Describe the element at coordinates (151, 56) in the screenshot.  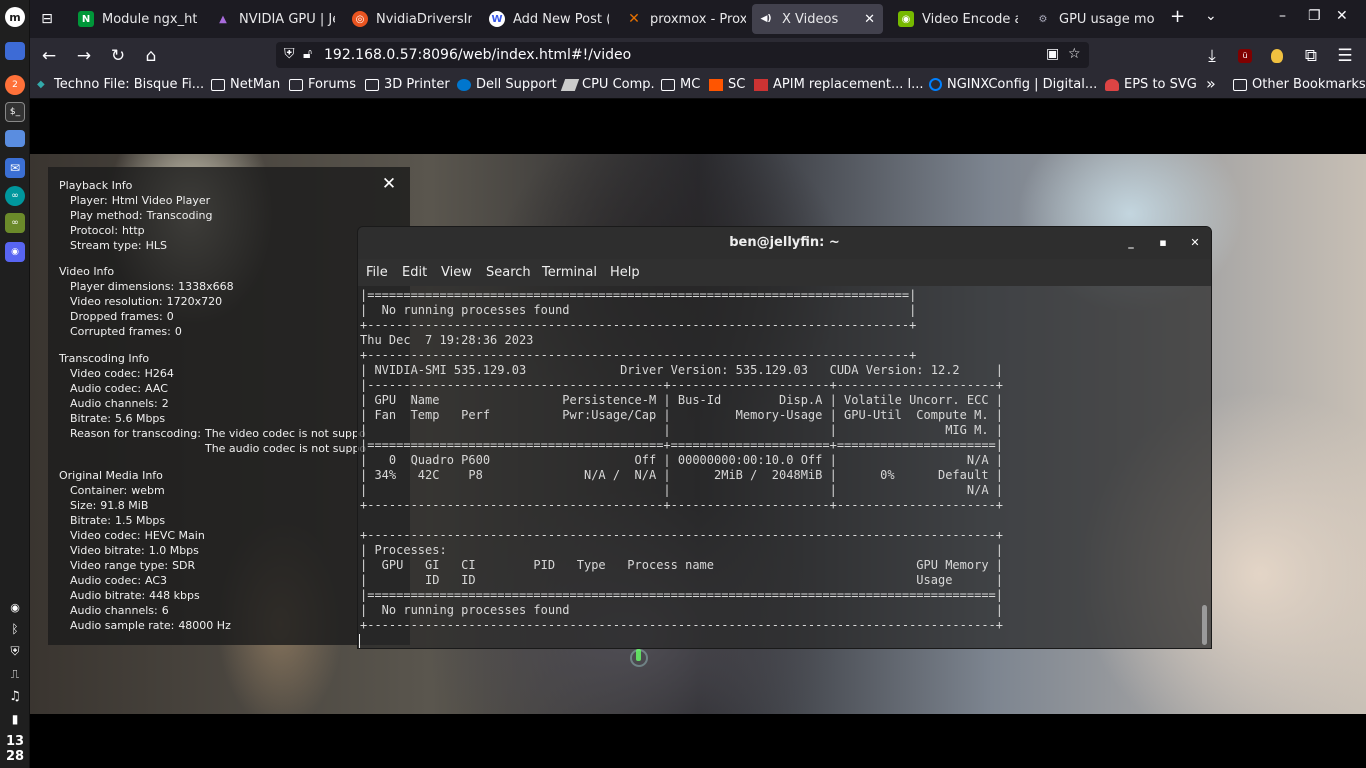
I see `home-icon: ⌂` at that location.